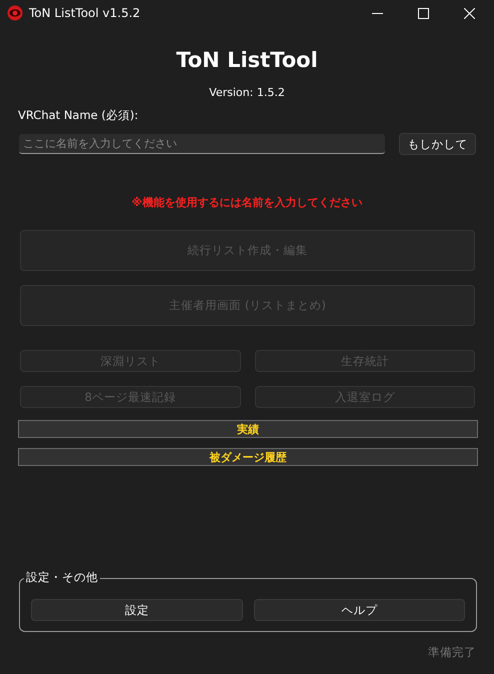 This screenshot has height=674, width=494. I want to click on close-icon, so click(469, 13).